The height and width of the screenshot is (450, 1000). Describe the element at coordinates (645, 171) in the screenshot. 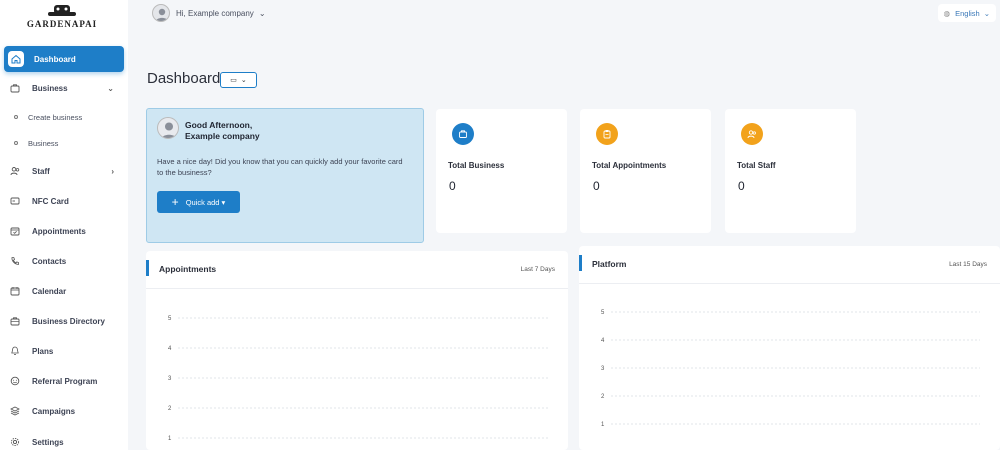

I see `stat-card-total-appointments: Total Appointments 0` at that location.